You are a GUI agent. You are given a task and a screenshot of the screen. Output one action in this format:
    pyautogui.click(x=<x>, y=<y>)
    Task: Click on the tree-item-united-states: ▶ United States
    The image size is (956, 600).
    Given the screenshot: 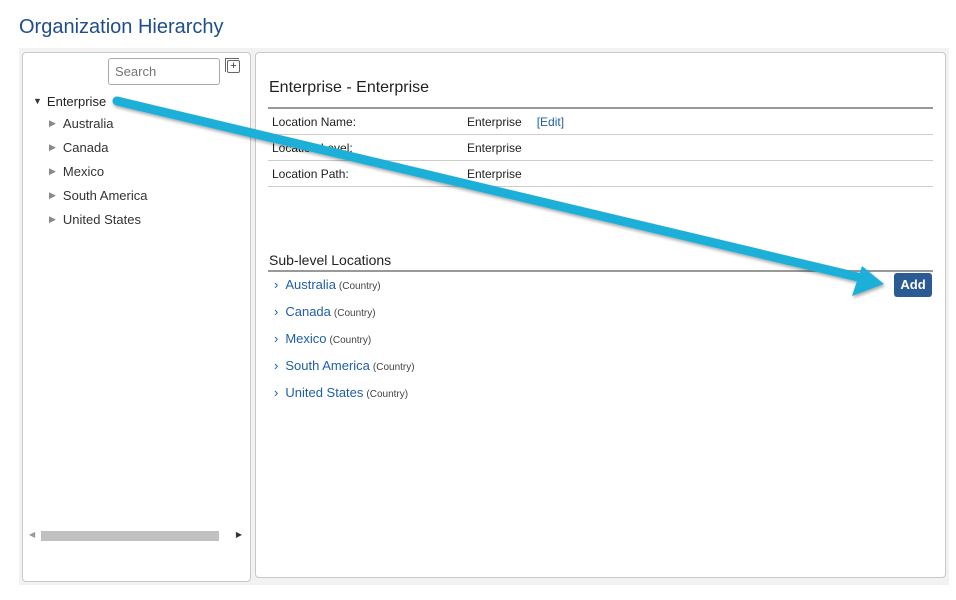 What is the action you would take?
    pyautogui.click(x=90, y=219)
    